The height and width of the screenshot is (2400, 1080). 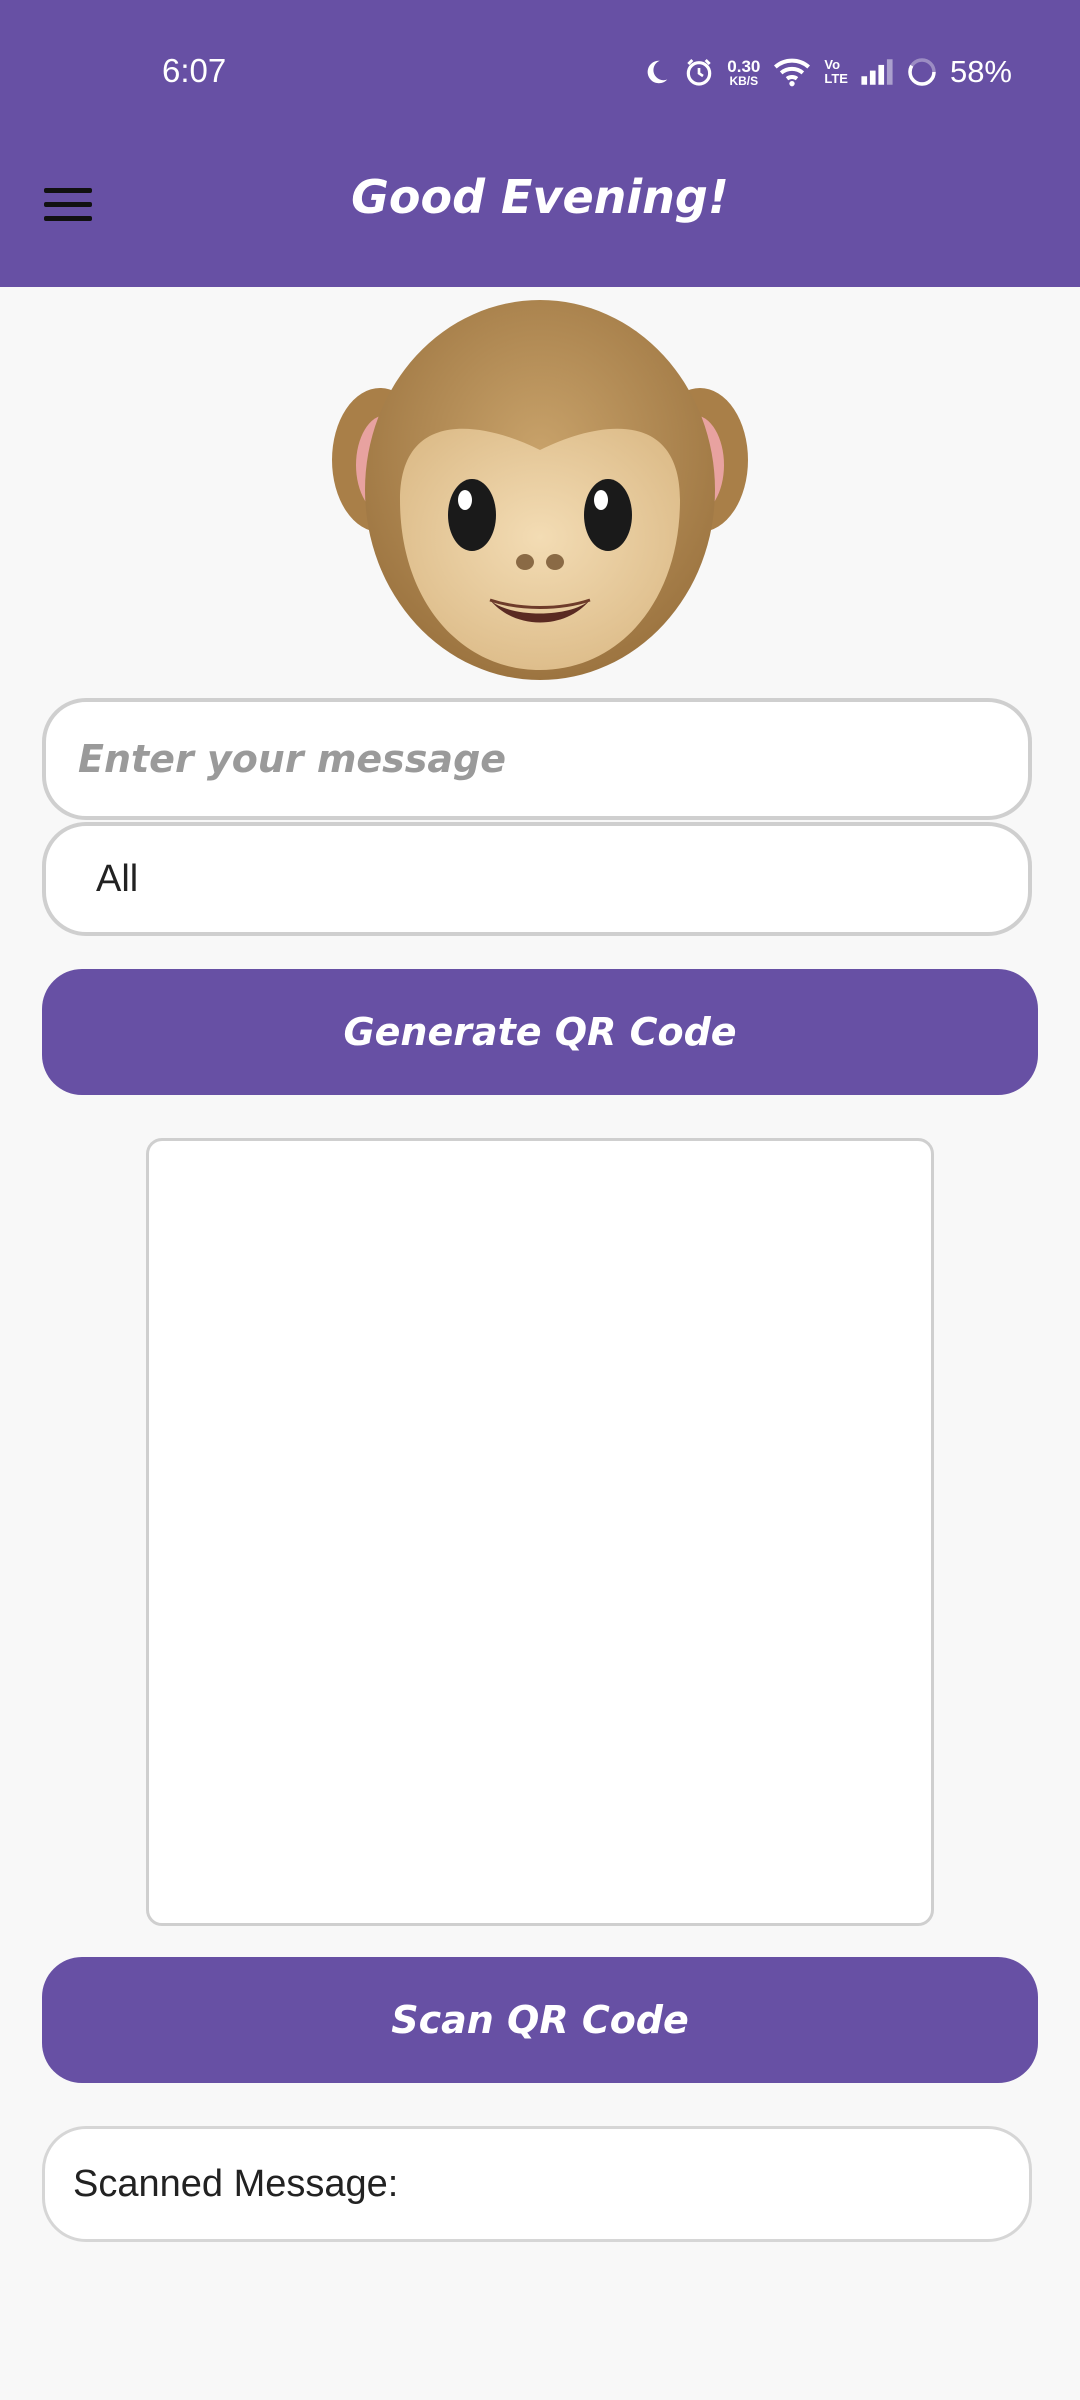 What do you see at coordinates (836, 78) in the screenshot?
I see `volte-line2: LTE` at bounding box center [836, 78].